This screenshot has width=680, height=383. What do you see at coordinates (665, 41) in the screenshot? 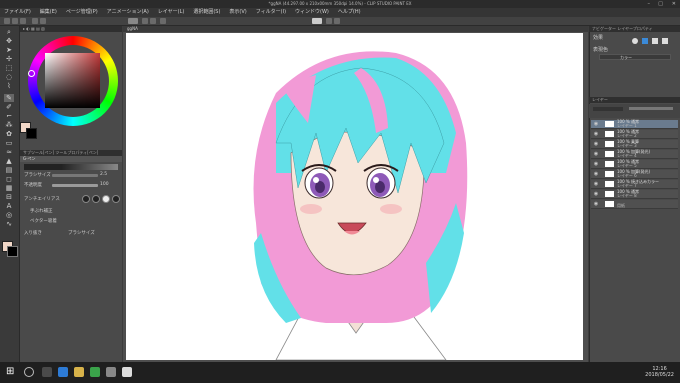
I see `effect-color-icon` at bounding box center [665, 41].